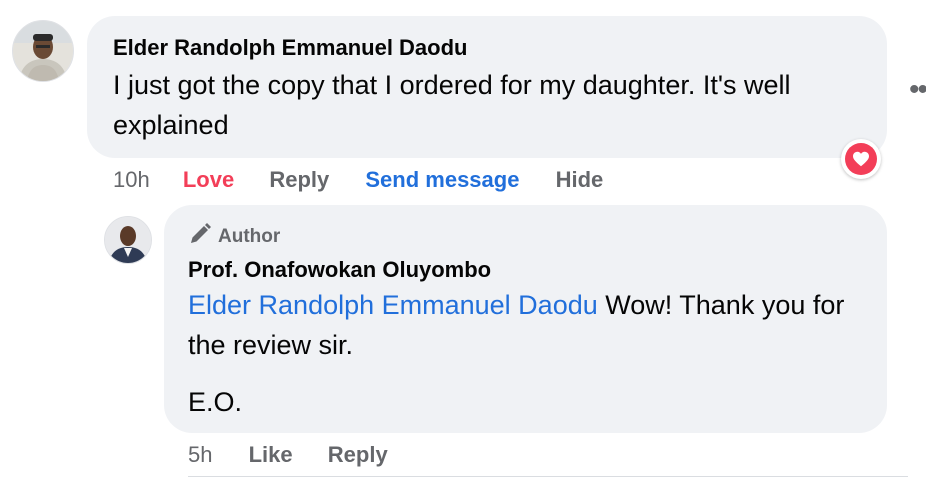 This screenshot has width=926, height=480. What do you see at coordinates (271, 454) in the screenshot?
I see `like-button: Like` at bounding box center [271, 454].